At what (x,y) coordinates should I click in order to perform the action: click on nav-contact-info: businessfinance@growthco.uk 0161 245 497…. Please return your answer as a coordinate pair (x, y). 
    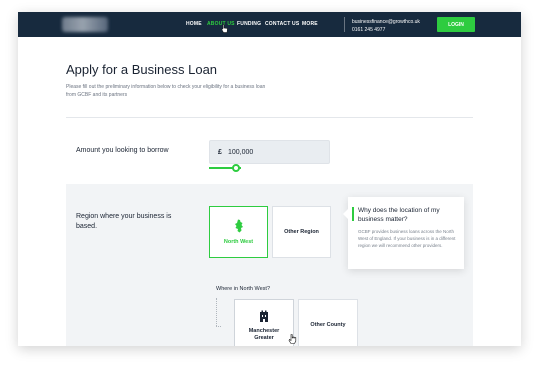
    Looking at the image, I should click on (386, 26).